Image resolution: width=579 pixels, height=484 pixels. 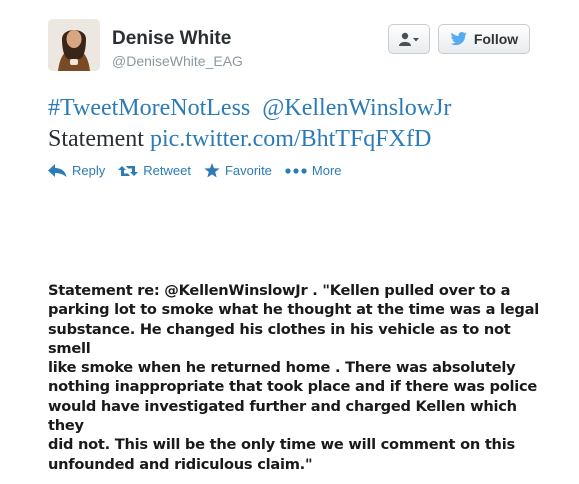 What do you see at coordinates (296, 170) in the screenshot?
I see `more-dots-icon` at bounding box center [296, 170].